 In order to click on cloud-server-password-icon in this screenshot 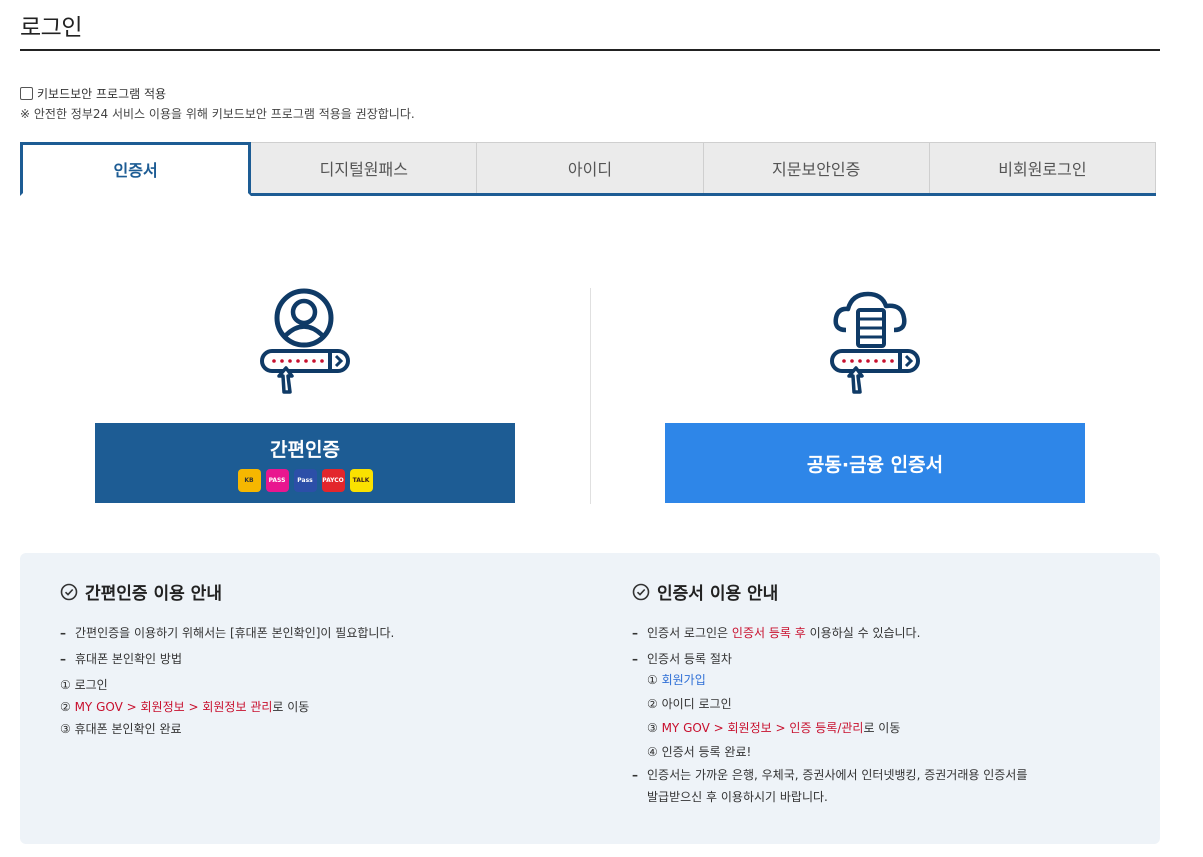, I will do `click(876, 343)`.